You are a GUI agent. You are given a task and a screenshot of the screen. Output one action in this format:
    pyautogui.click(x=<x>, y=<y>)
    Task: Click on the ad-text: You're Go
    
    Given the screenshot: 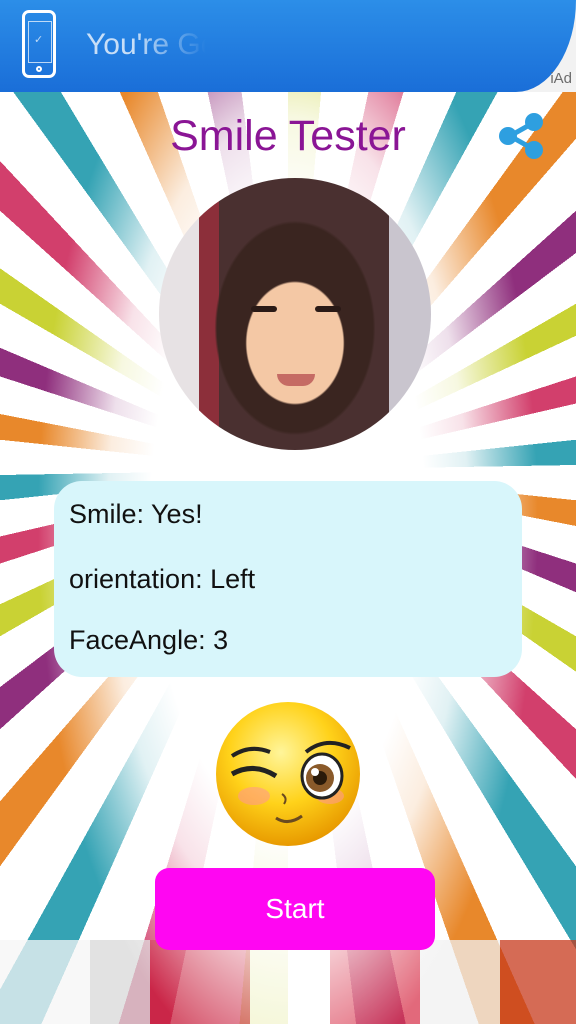 What is the action you would take?
    pyautogui.click(x=146, y=44)
    